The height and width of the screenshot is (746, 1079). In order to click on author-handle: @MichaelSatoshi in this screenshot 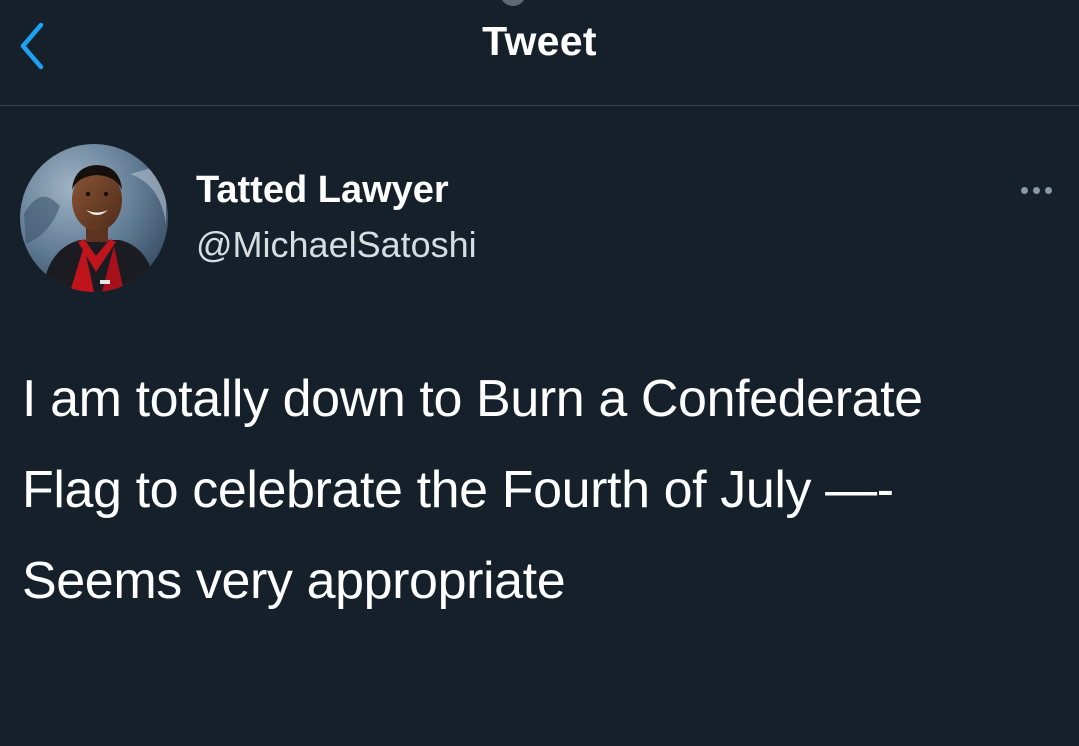, I will do `click(336, 245)`.